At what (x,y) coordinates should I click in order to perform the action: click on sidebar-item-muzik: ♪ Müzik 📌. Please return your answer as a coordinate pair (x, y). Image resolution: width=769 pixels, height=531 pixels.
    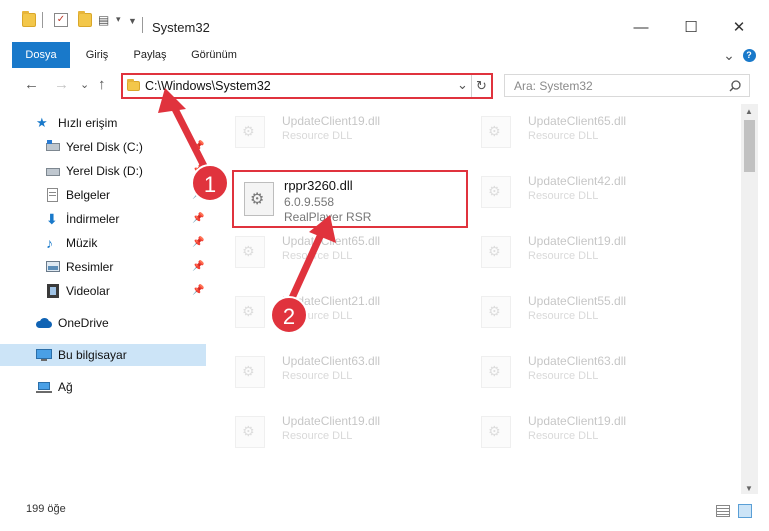
    Looking at the image, I should click on (103, 243).